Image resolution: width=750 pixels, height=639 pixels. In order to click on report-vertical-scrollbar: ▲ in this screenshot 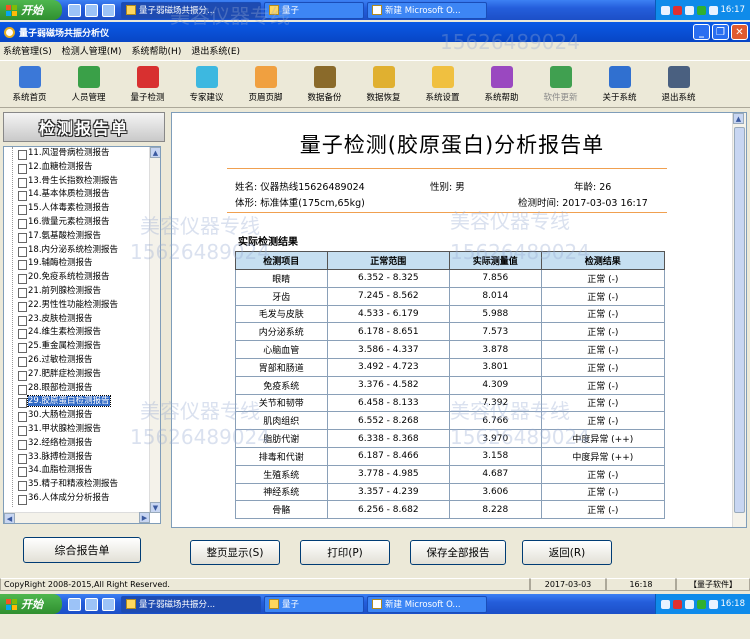, I will do `click(739, 320)`.